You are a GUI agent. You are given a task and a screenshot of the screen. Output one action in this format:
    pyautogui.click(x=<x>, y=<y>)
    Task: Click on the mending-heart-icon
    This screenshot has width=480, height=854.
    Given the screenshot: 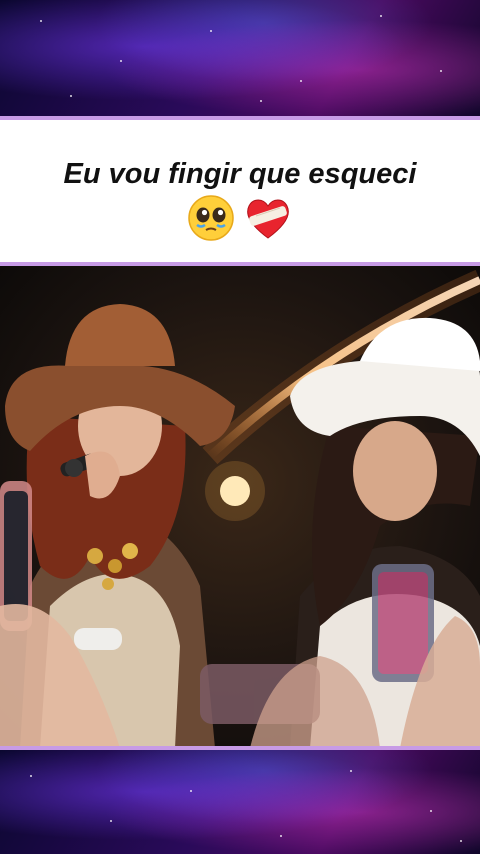 What is the action you would take?
    pyautogui.click(x=268, y=220)
    